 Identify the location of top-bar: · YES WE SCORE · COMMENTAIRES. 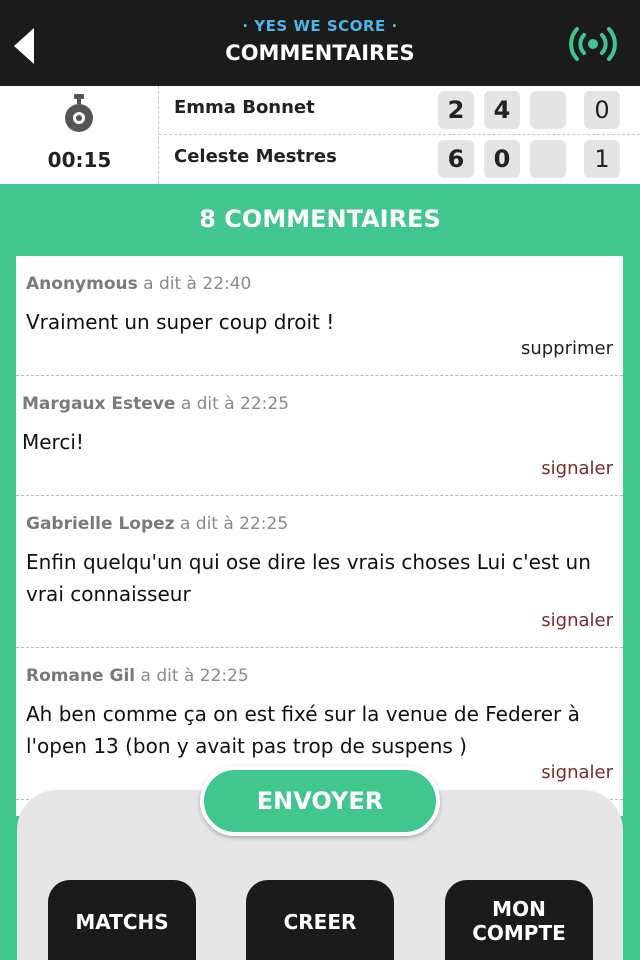
(320, 43).